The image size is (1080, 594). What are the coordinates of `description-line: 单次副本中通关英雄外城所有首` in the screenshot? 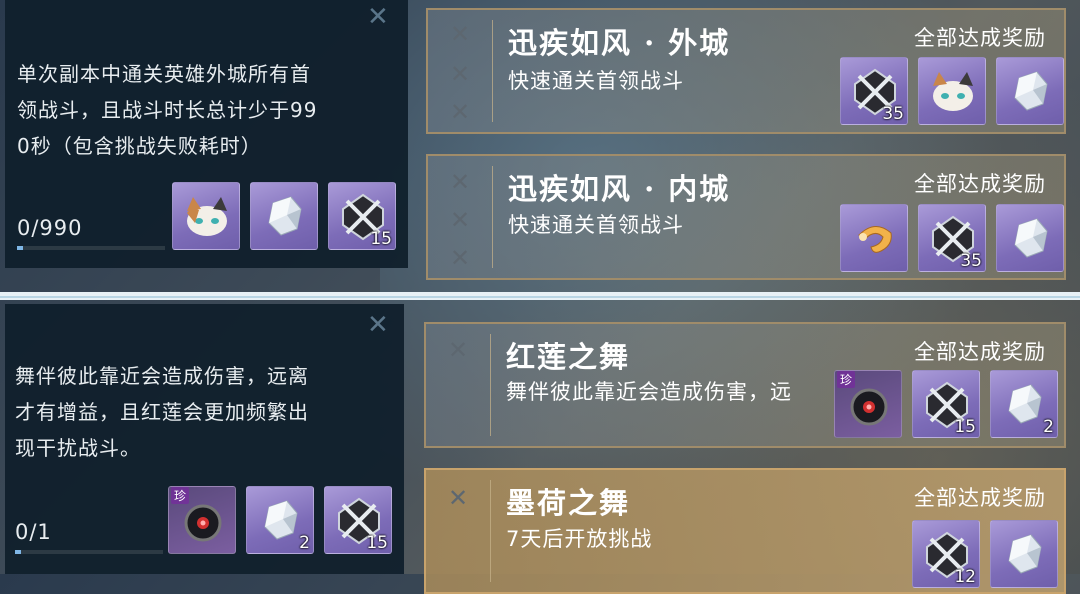 It's located at (164, 74).